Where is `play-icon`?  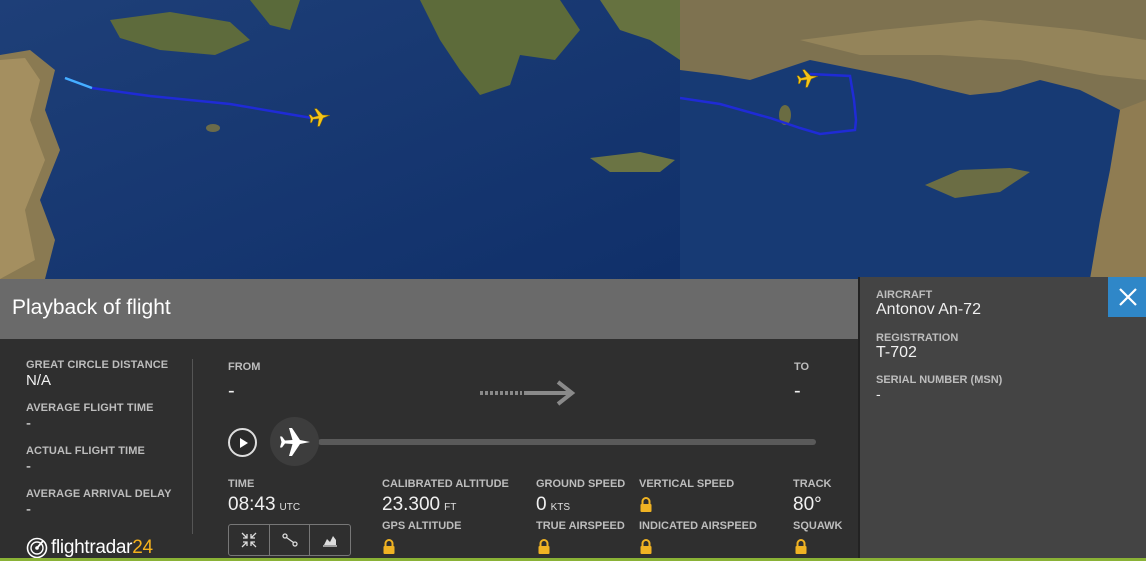
play-icon is located at coordinates (243, 442).